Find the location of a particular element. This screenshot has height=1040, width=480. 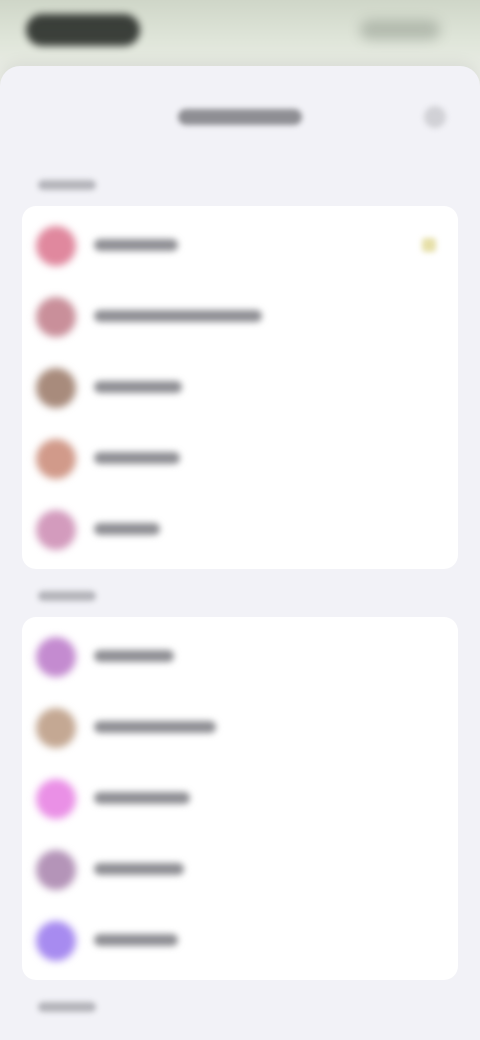

sheet-title-text is located at coordinates (240, 116).